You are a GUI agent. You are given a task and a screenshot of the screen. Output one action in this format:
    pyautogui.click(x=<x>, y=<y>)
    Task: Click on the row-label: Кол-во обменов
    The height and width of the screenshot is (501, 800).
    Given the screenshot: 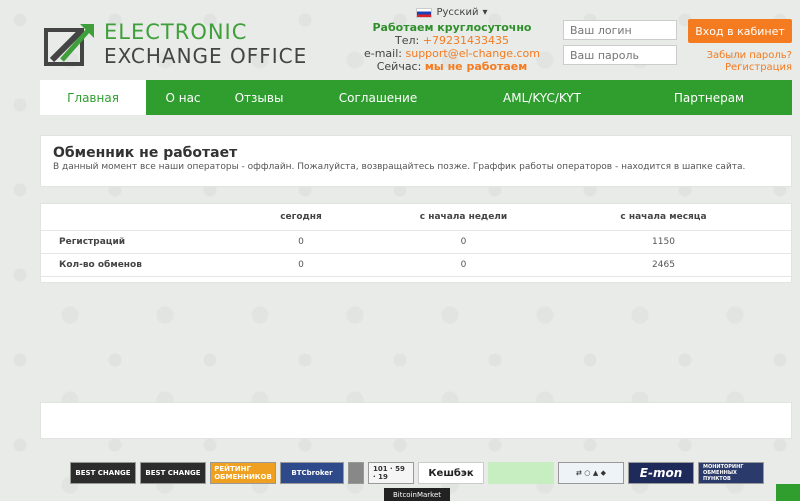 What is the action you would take?
    pyautogui.click(x=126, y=265)
    